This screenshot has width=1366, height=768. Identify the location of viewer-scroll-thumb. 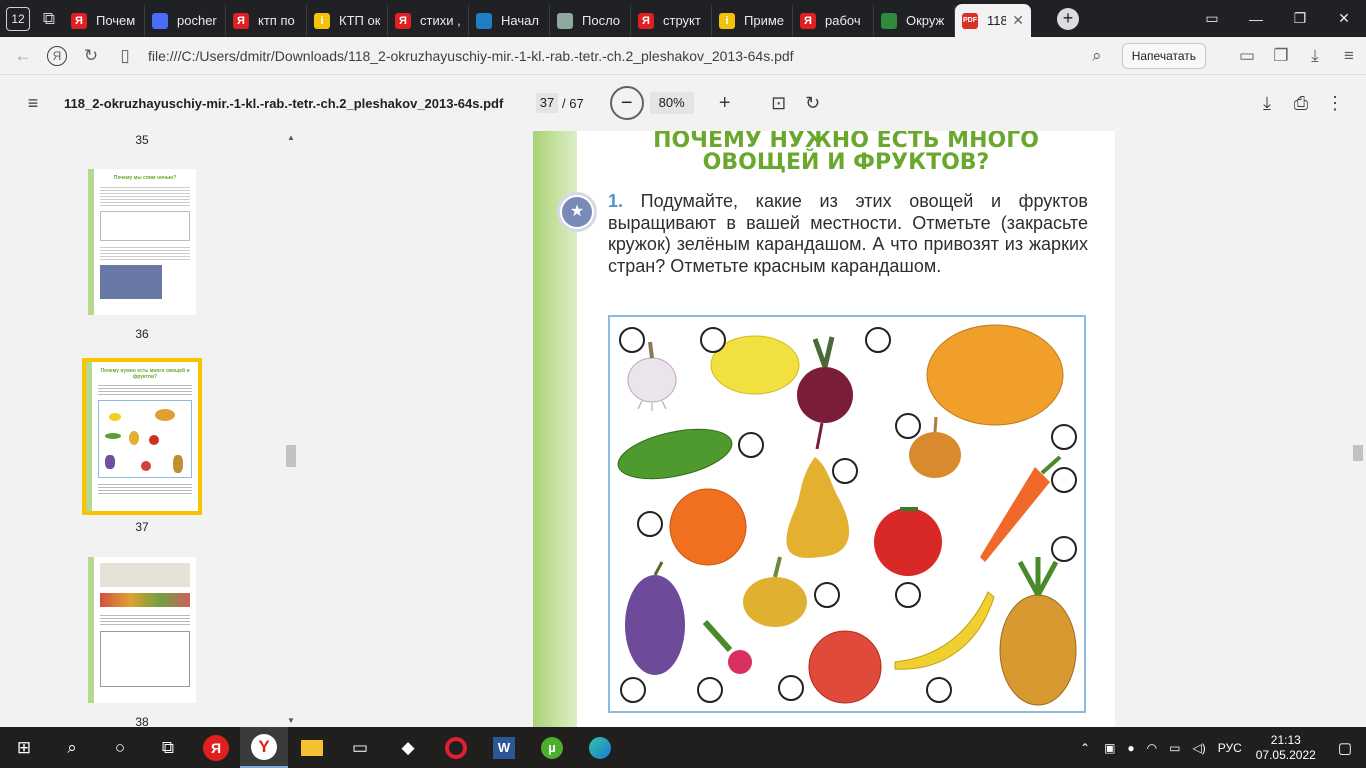
(1358, 453).